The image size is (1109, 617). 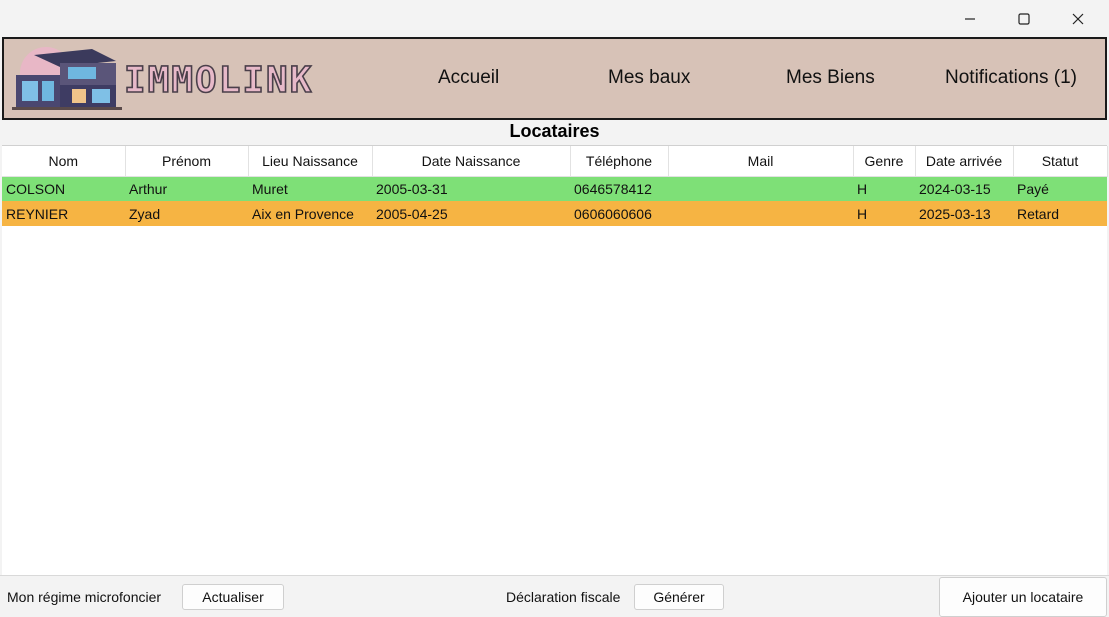 What do you see at coordinates (148, 188) in the screenshot?
I see `cell-prenom: Arthur` at bounding box center [148, 188].